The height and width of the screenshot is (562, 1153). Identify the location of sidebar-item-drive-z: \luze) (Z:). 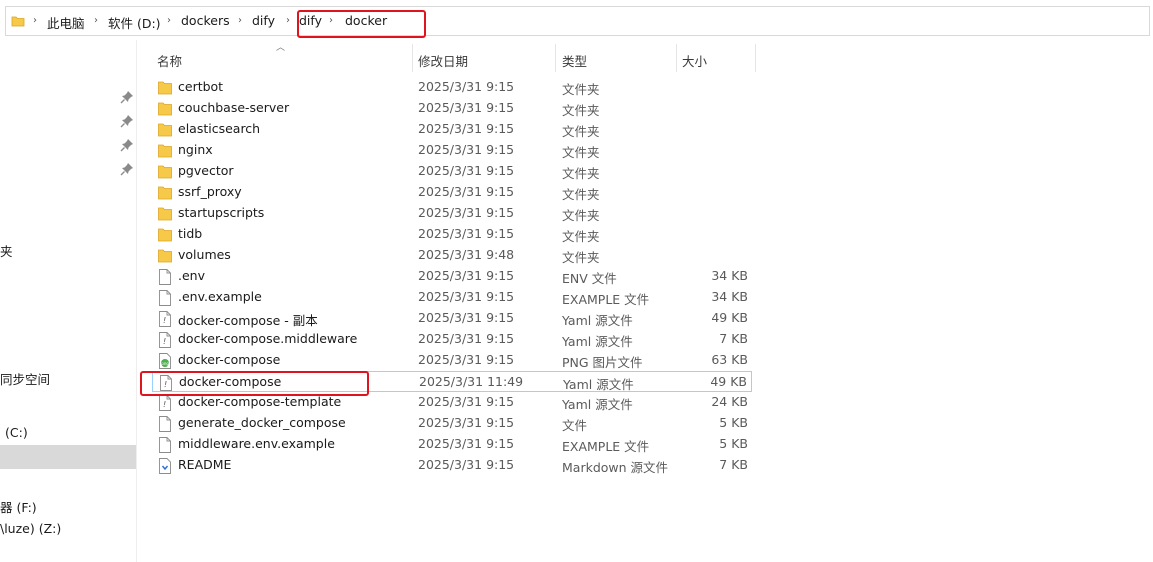
(30, 528).